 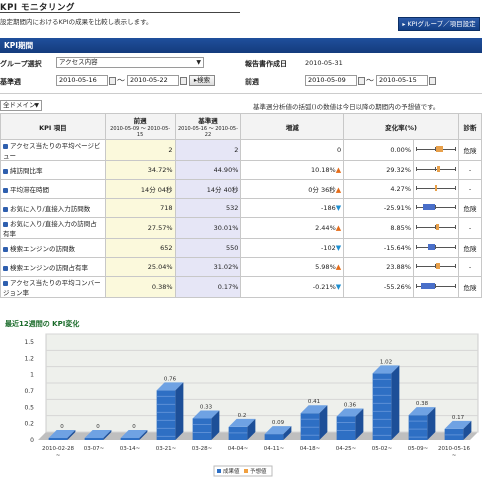 What do you see at coordinates (404, 24) in the screenshot?
I see `arrow-icon: ▸` at bounding box center [404, 24].